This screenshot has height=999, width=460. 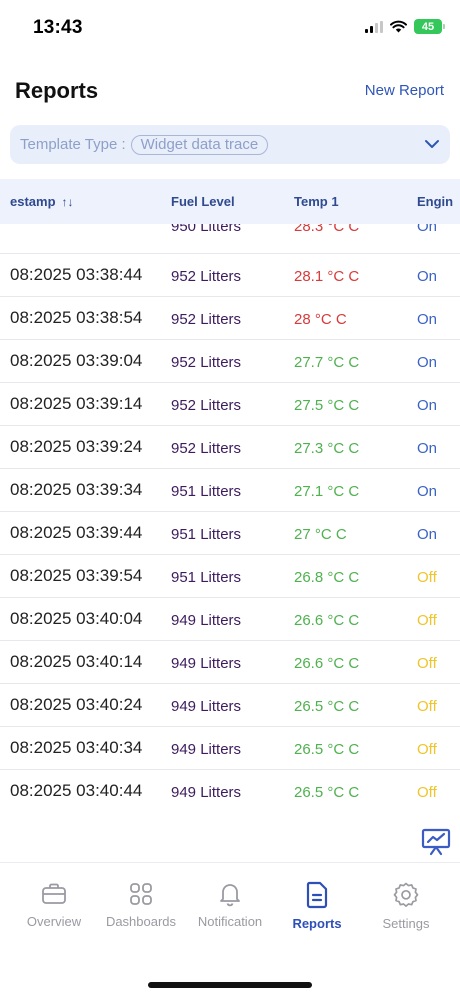 I want to click on cell-timestamp: 08:2025 03:38:44, so click(x=76, y=274).